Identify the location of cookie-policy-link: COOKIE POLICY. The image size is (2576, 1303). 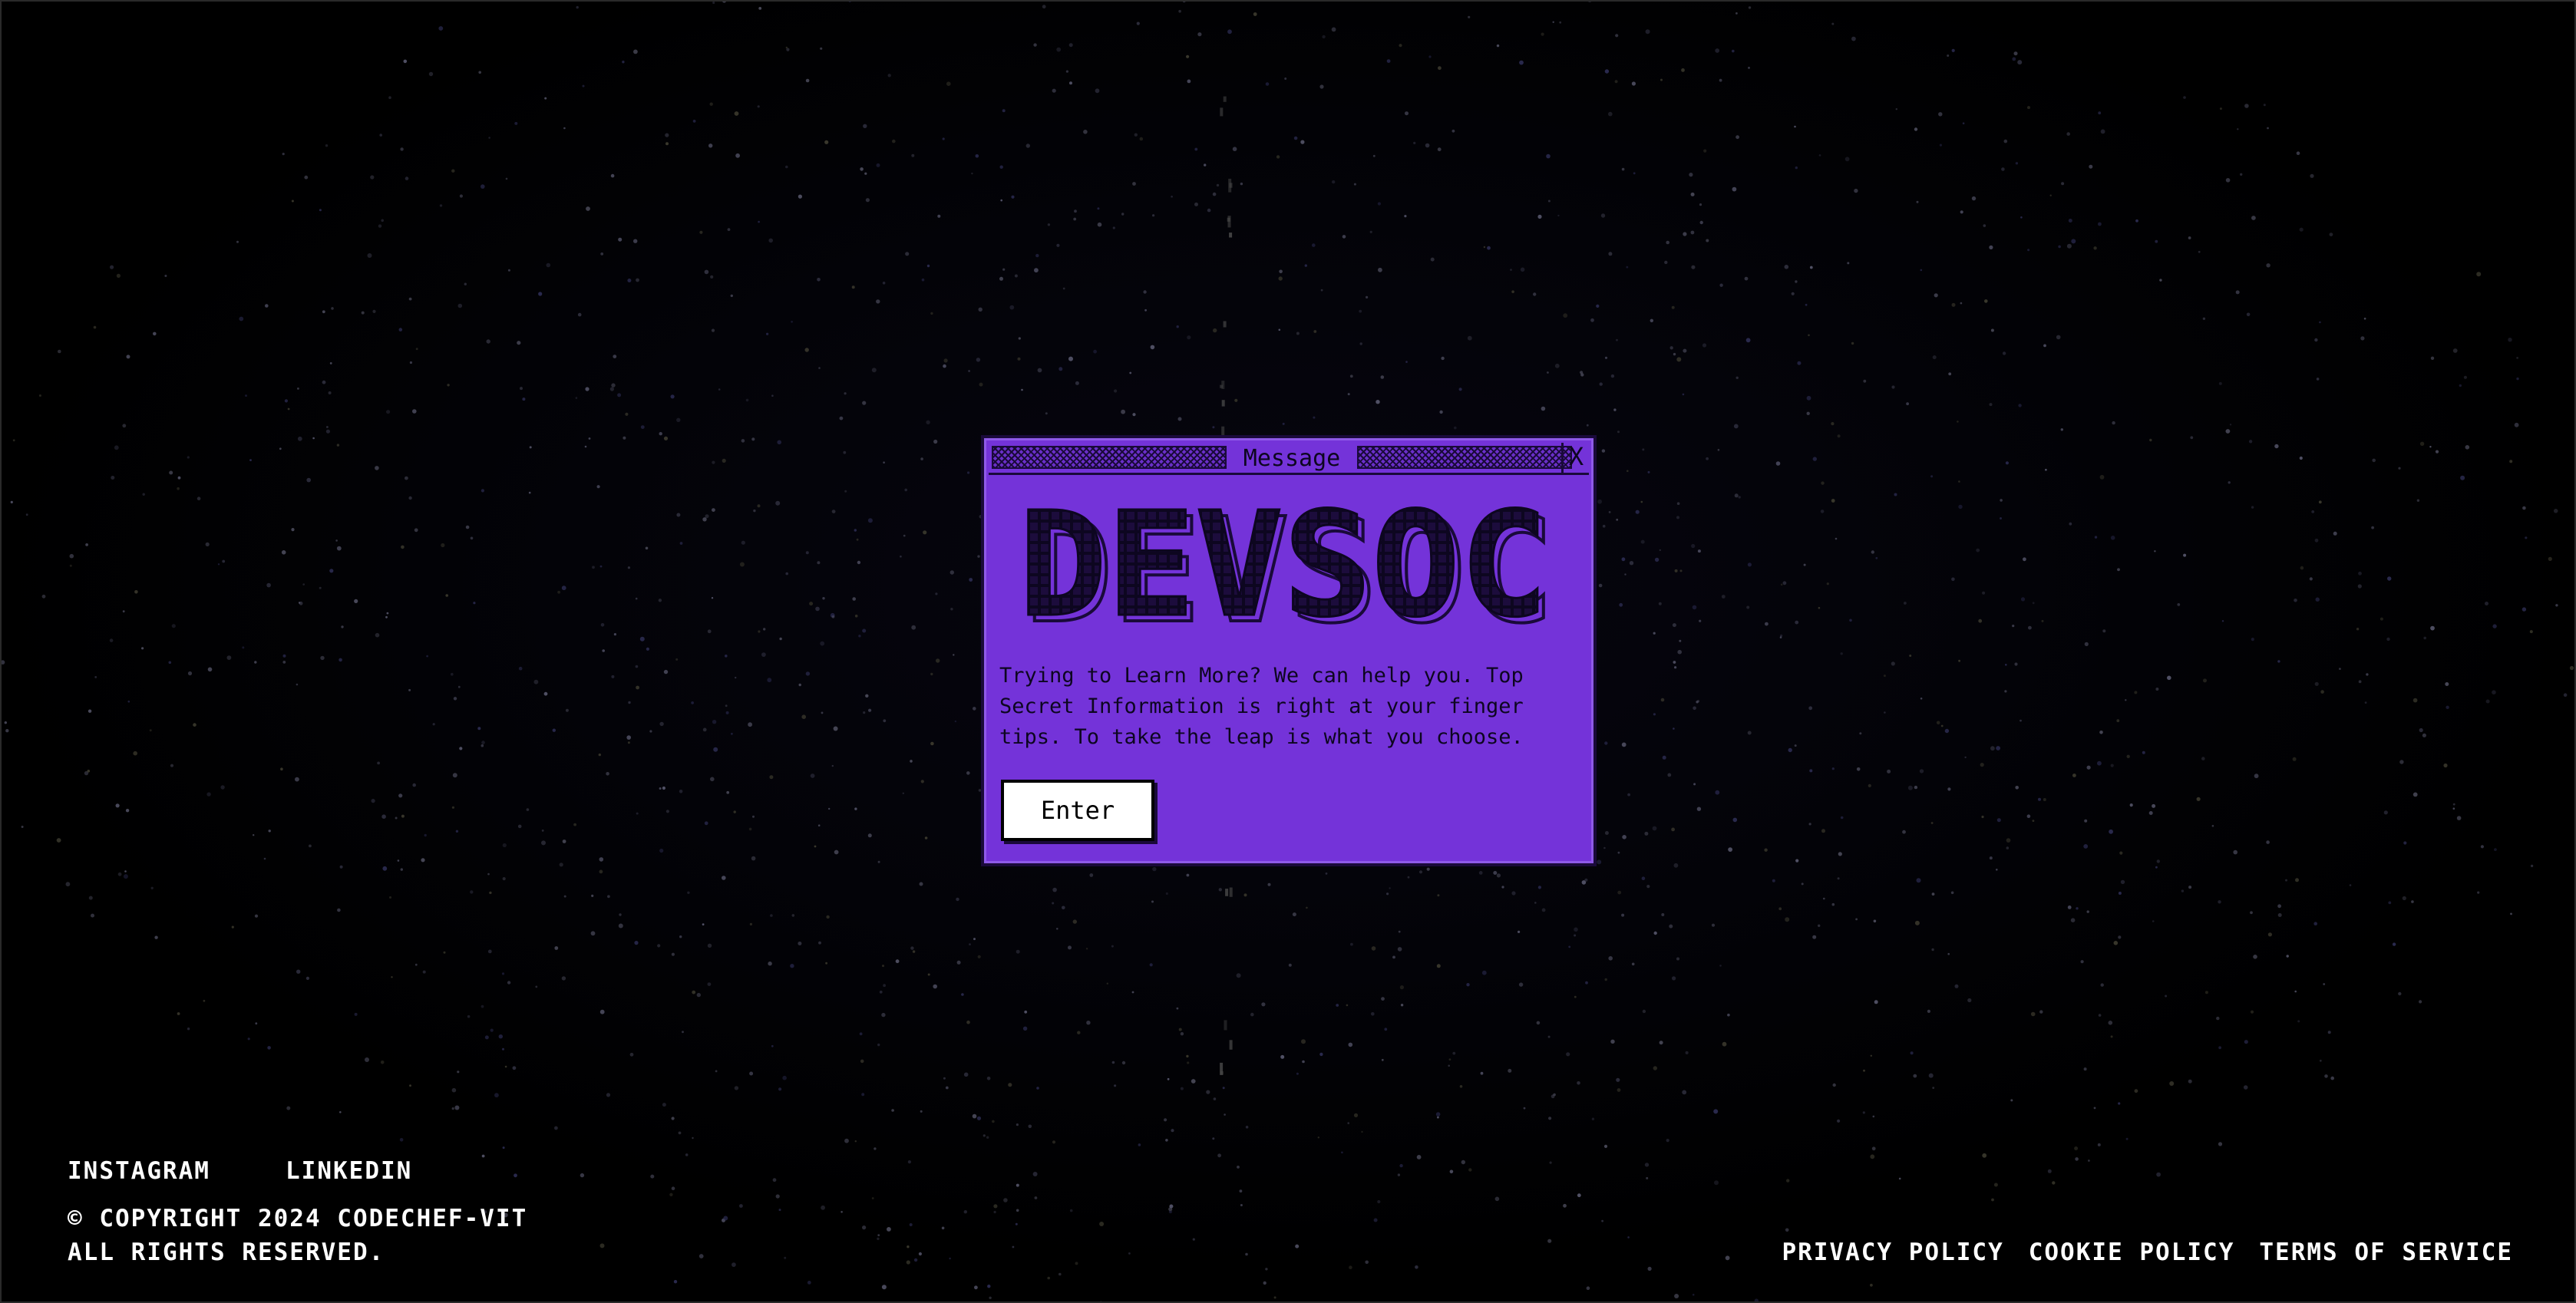
(2132, 1253).